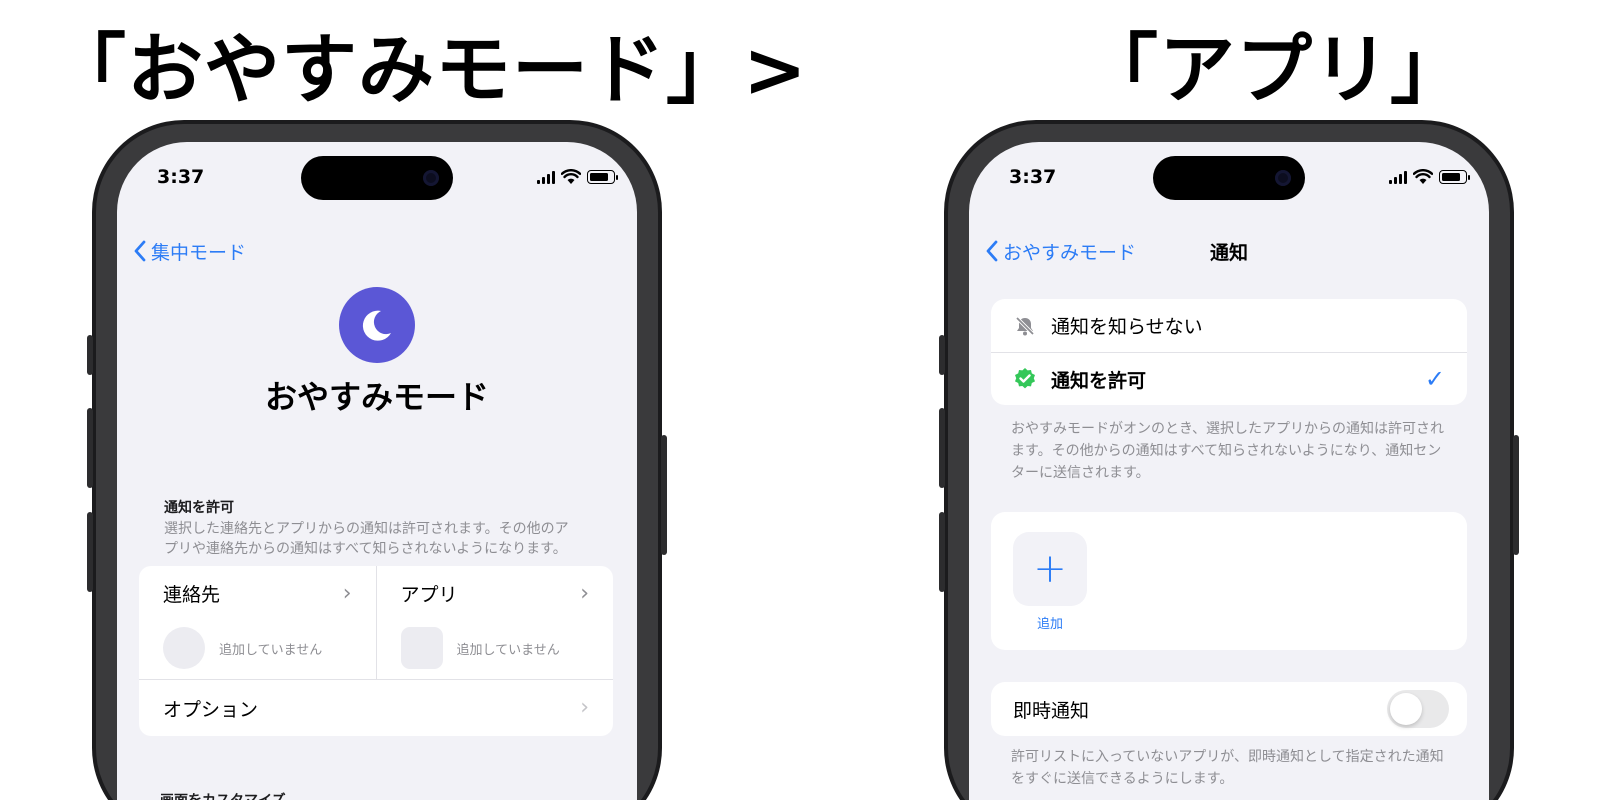 The image size is (1600, 800). I want to click on option-allow-notifications: 通知を許可 ✓, so click(1229, 378).